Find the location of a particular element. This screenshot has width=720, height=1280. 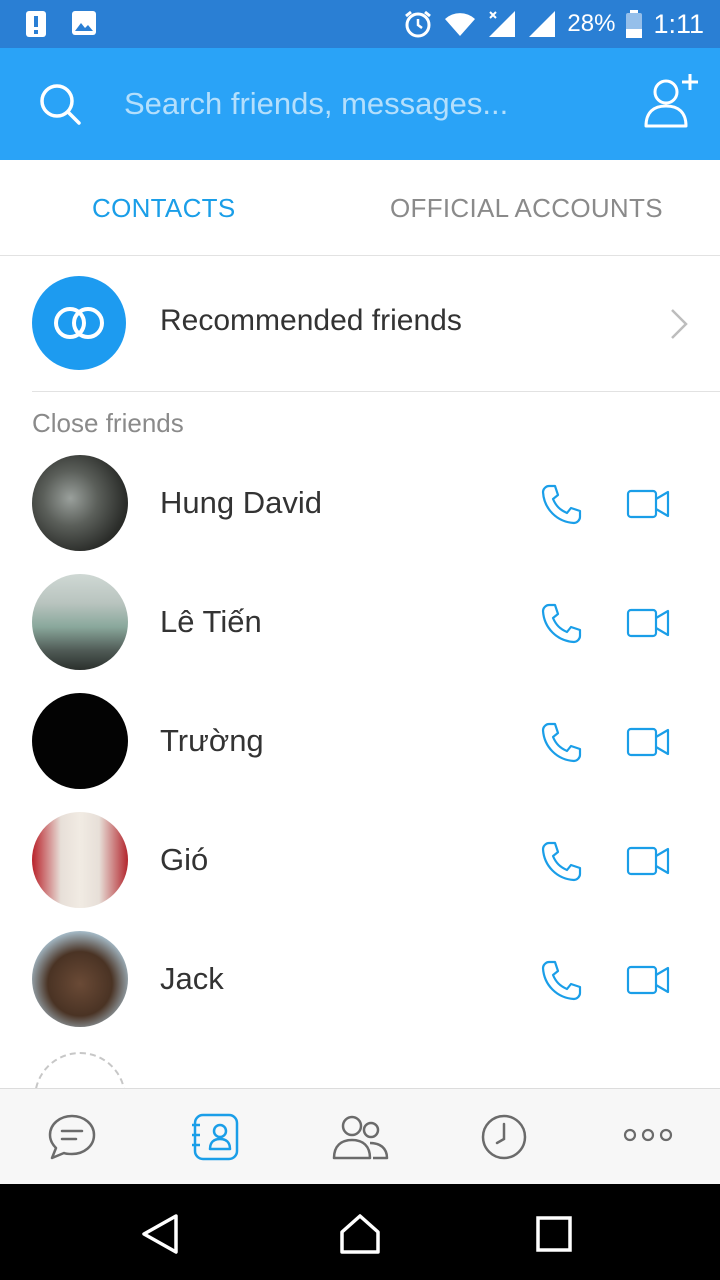

contact-row: Lê Tiến is located at coordinates (360, 633).